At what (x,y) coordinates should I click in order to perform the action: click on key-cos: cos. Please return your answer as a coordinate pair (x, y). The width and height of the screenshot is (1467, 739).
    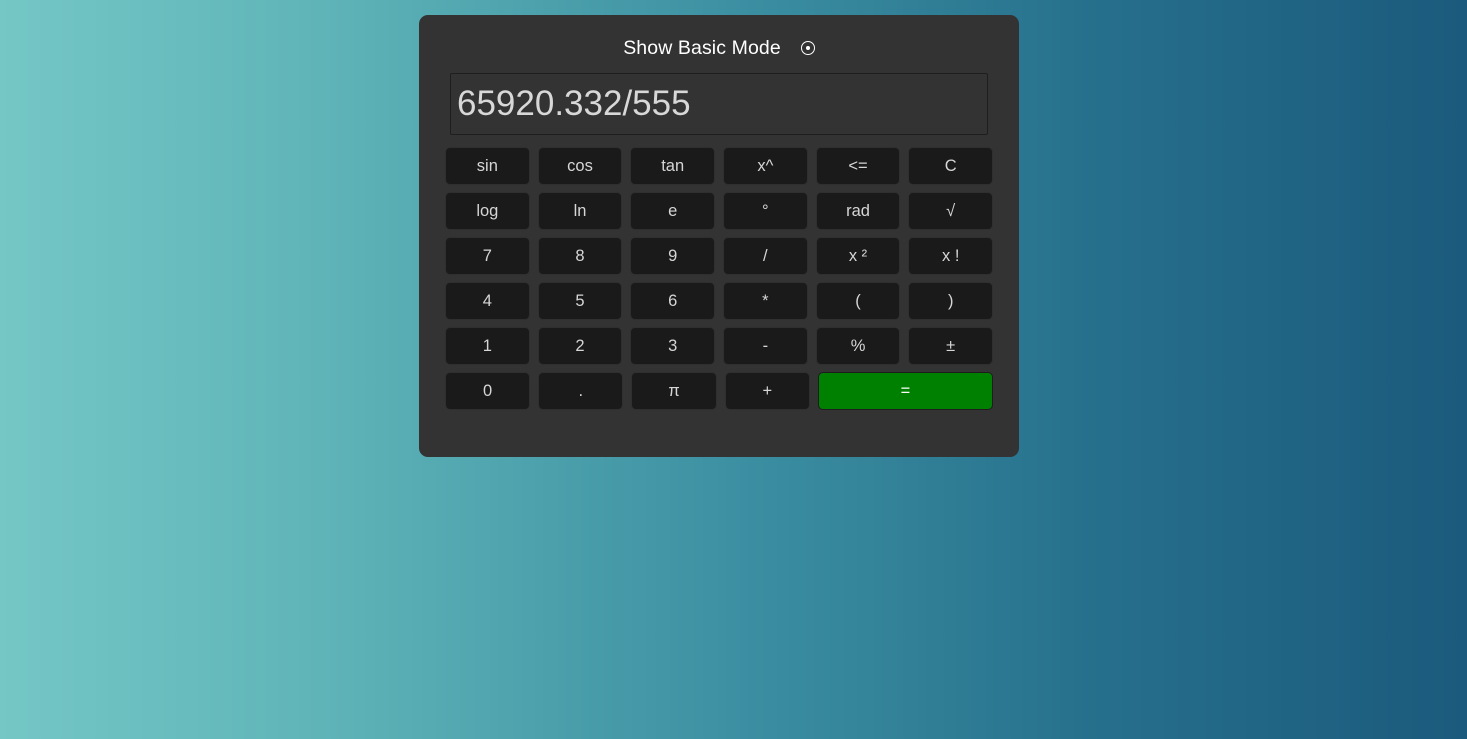
    Looking at the image, I should click on (580, 166).